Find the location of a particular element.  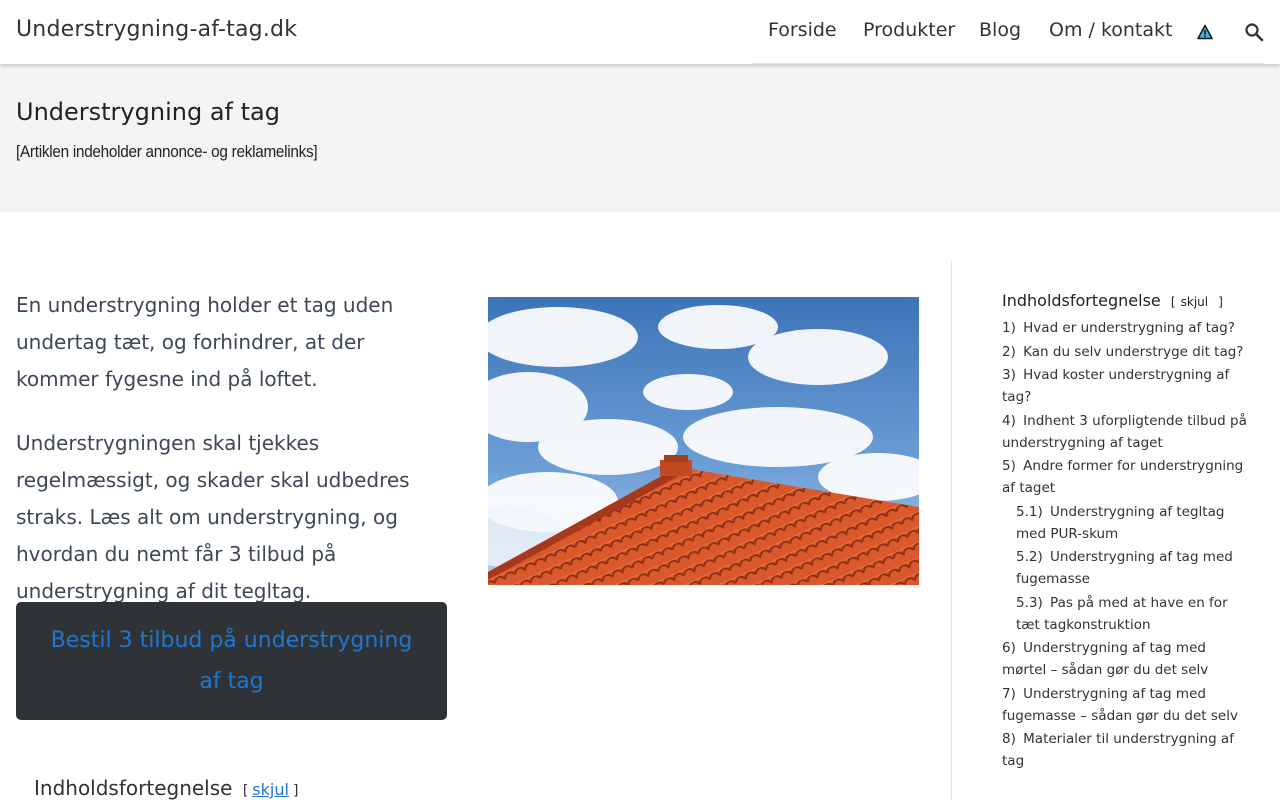

toc-item-label: Understrygning af tegltag med PUR-skum is located at coordinates (1120, 523).